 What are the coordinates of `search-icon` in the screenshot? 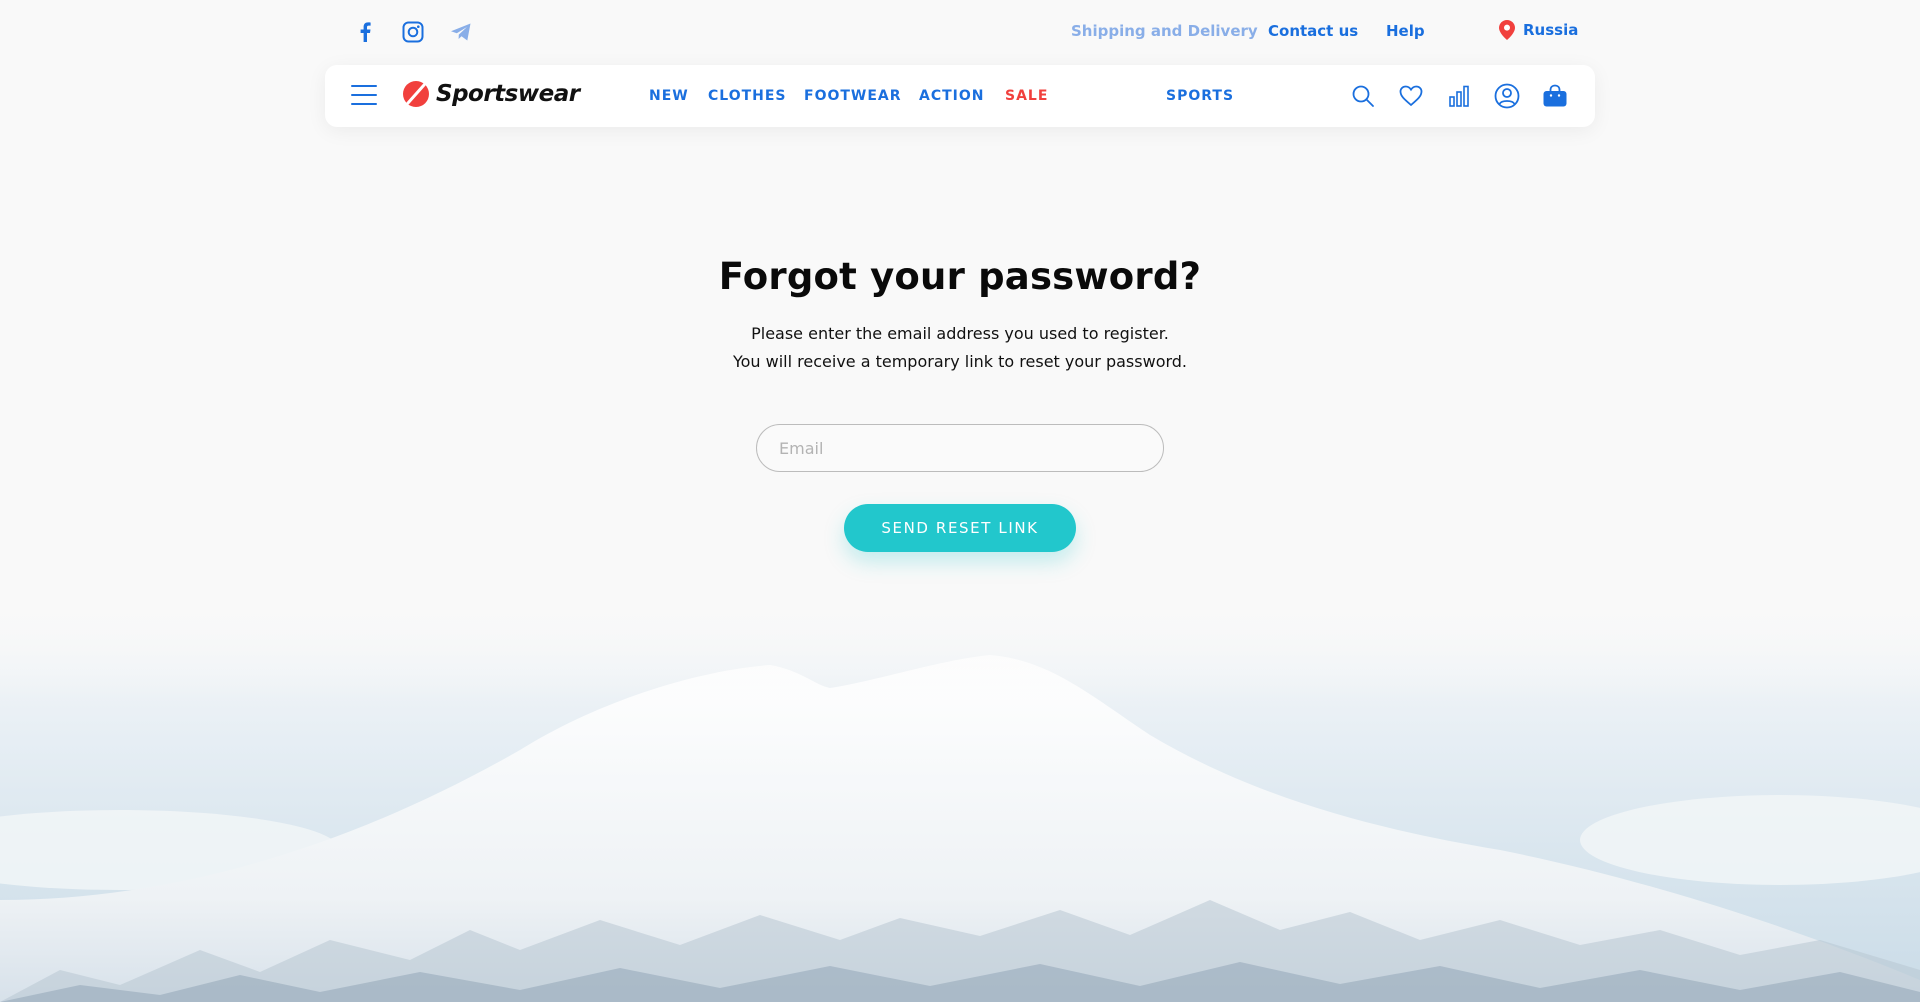 It's located at (1363, 96).